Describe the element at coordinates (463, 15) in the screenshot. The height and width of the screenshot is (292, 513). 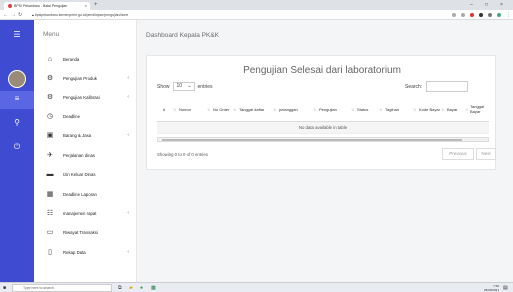
I see `star-icon` at that location.